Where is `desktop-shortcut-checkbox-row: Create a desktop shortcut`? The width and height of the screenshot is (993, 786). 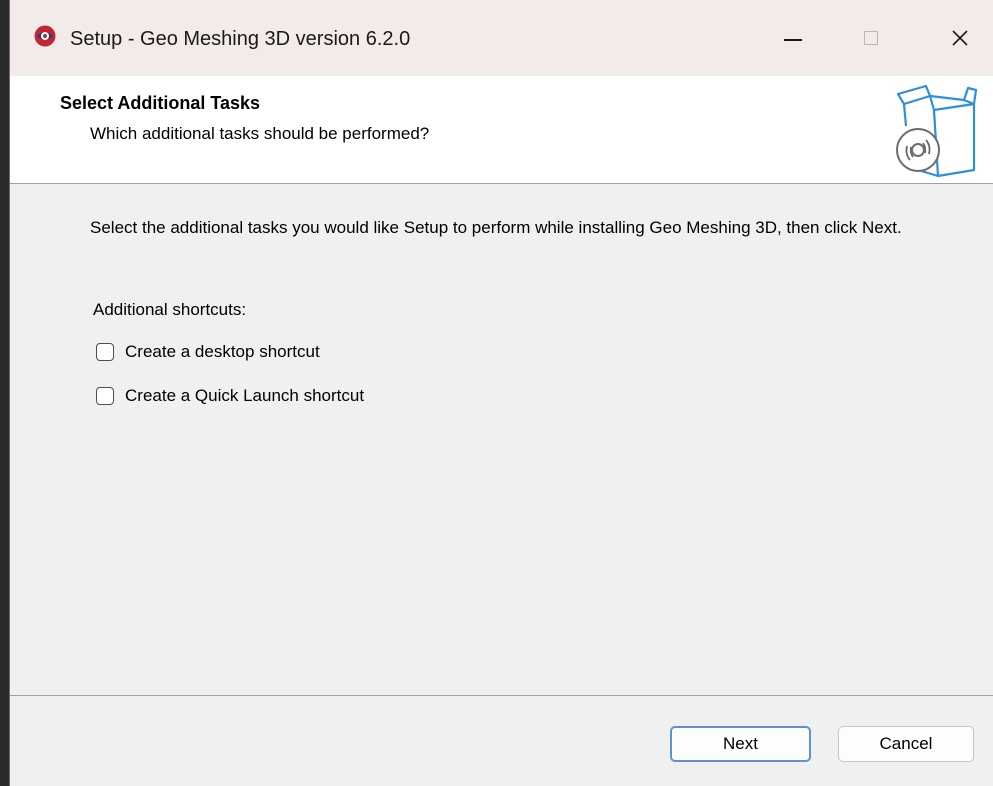 desktop-shortcut-checkbox-row: Create a desktop shortcut is located at coordinates (208, 352).